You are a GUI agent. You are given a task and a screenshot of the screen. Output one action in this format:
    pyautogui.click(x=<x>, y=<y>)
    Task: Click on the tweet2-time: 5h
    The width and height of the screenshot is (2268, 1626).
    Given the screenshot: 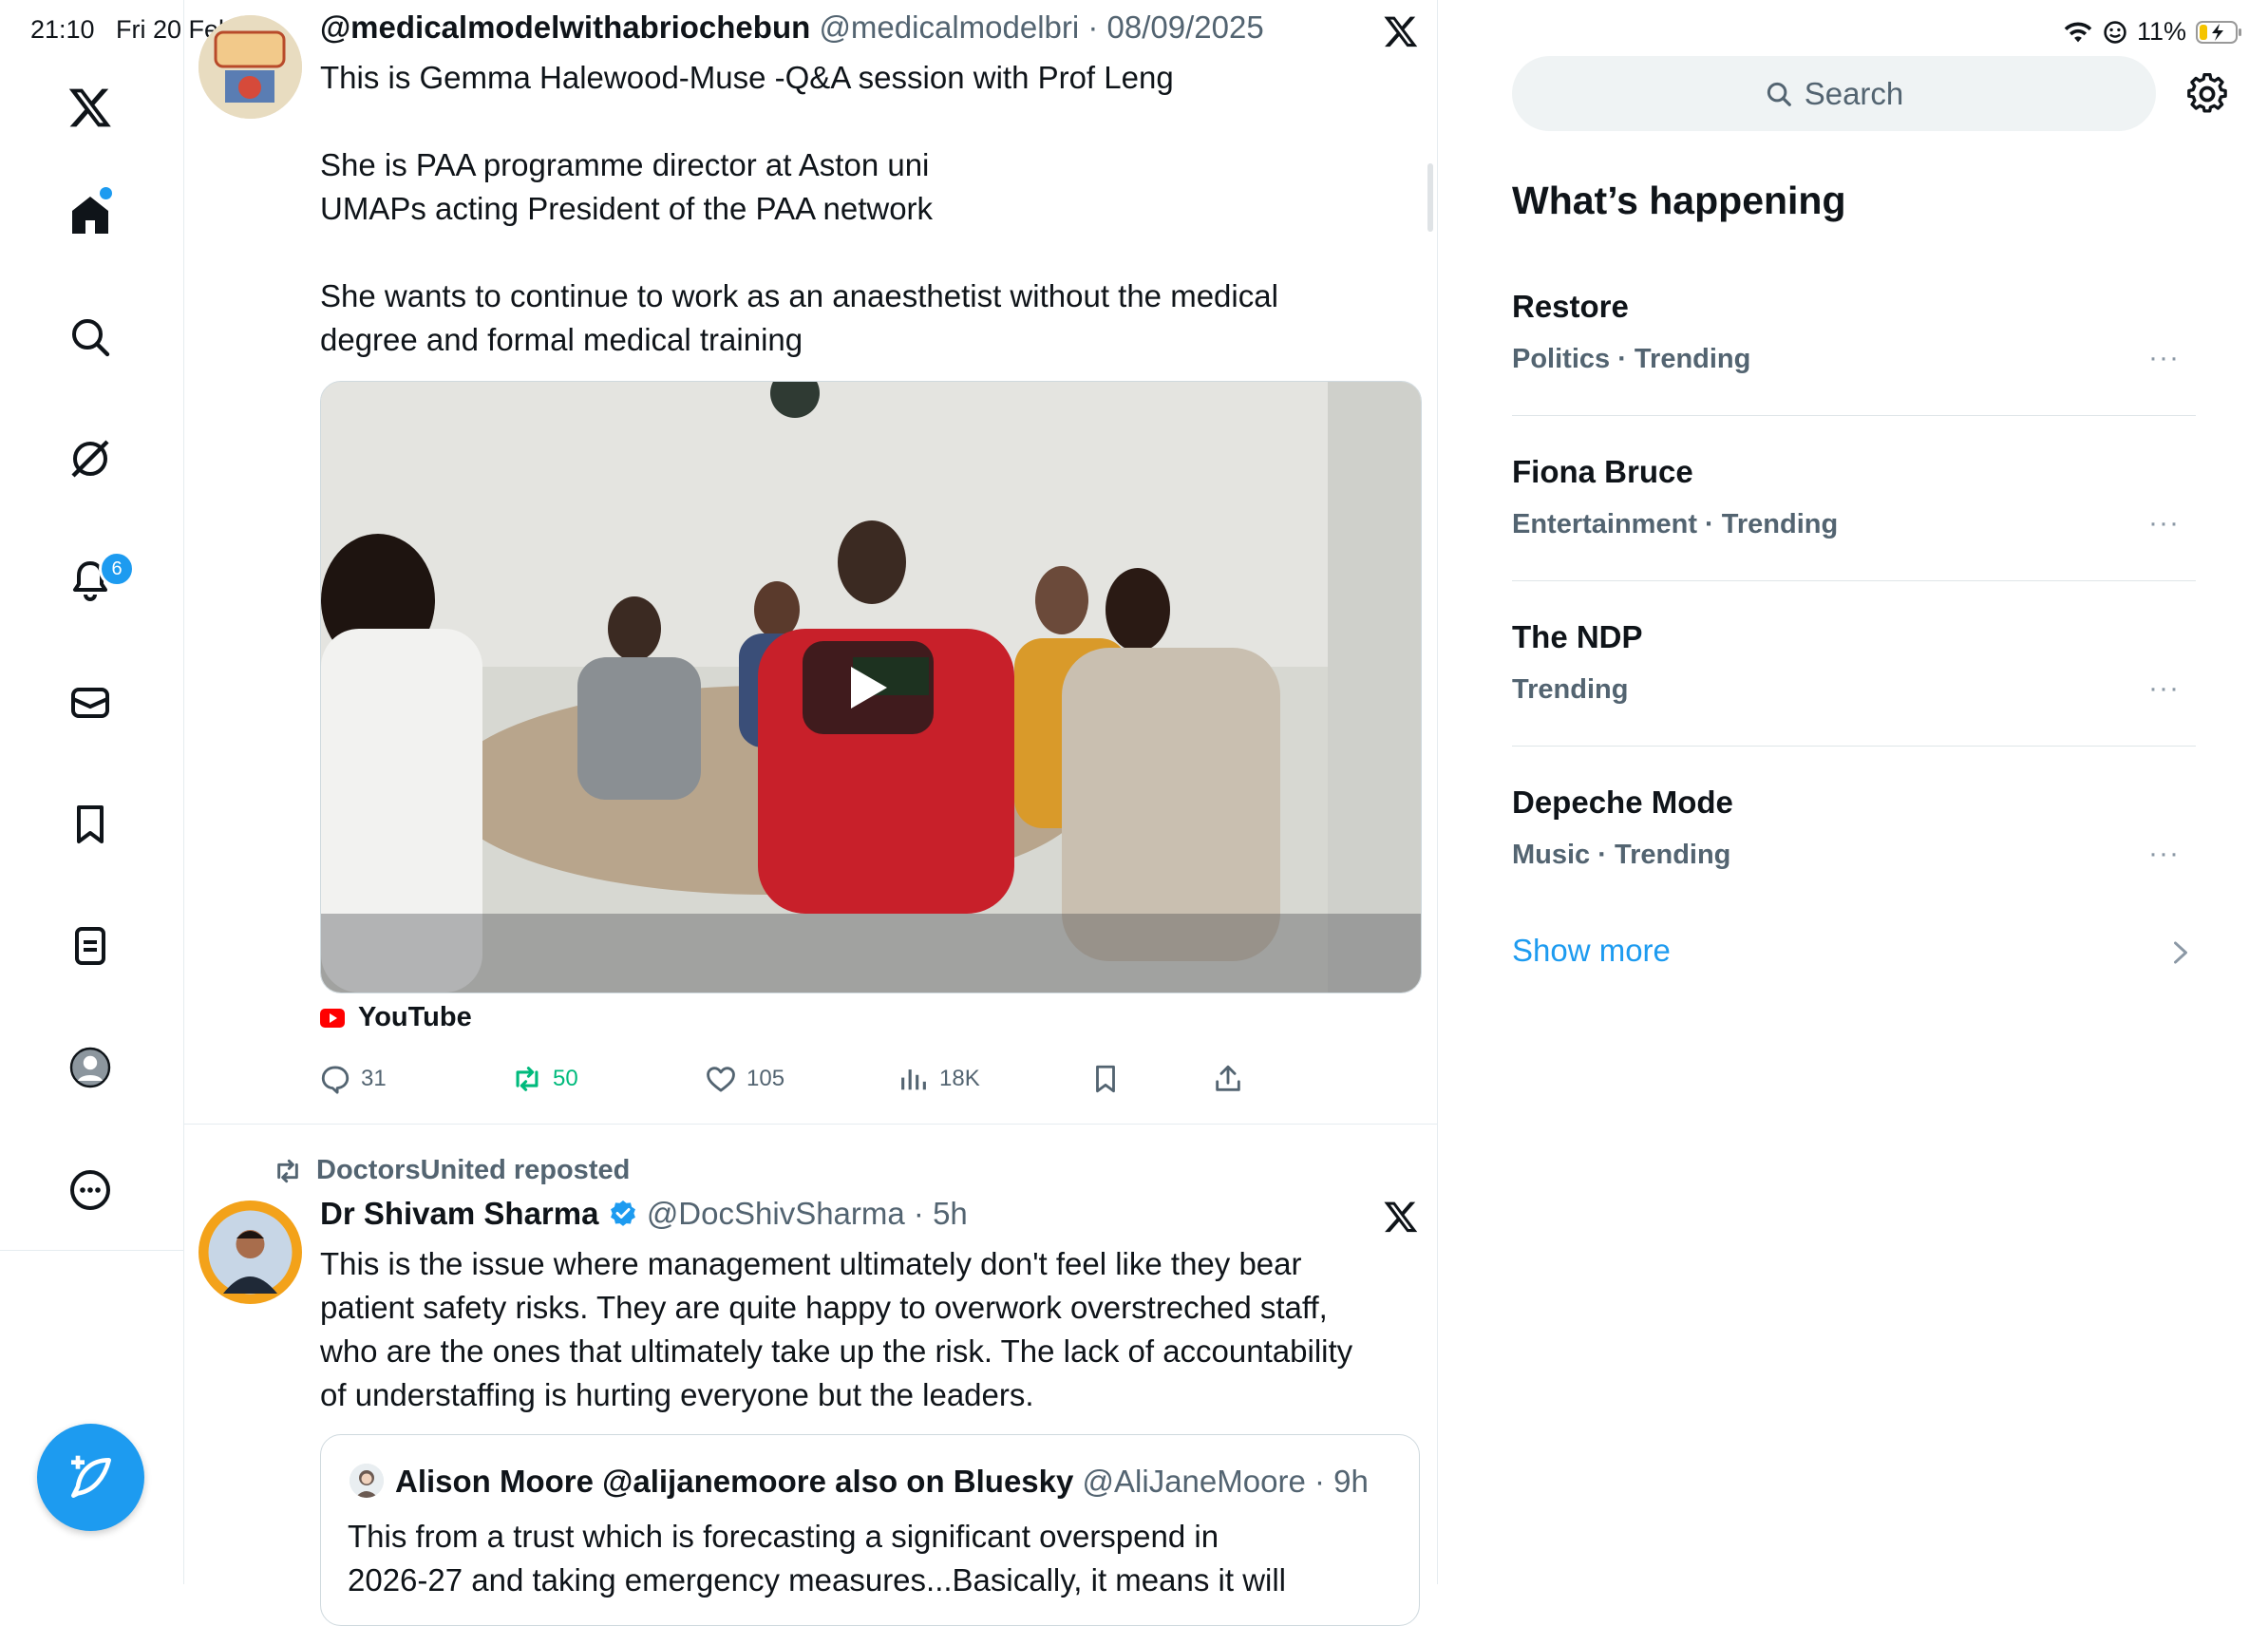 What is the action you would take?
    pyautogui.click(x=951, y=1213)
    